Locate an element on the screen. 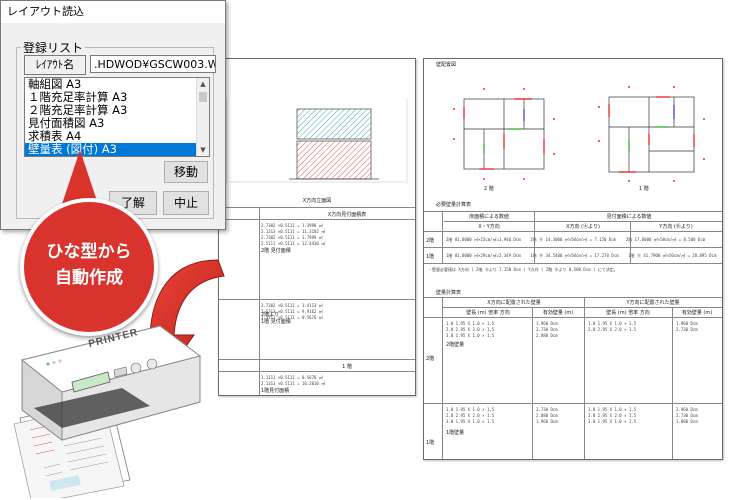 This screenshot has height=500, width=730. tbl2-row-2f: 2階 is located at coordinates (430, 359).